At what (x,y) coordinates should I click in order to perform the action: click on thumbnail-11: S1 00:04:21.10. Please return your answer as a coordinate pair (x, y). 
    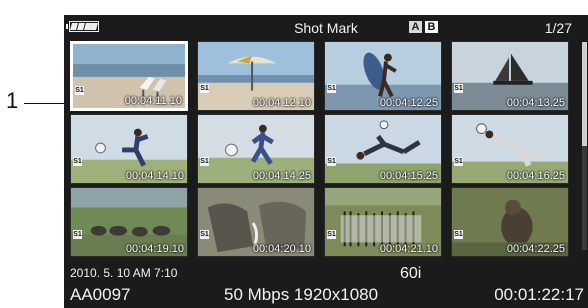
    Looking at the image, I should click on (383, 222).